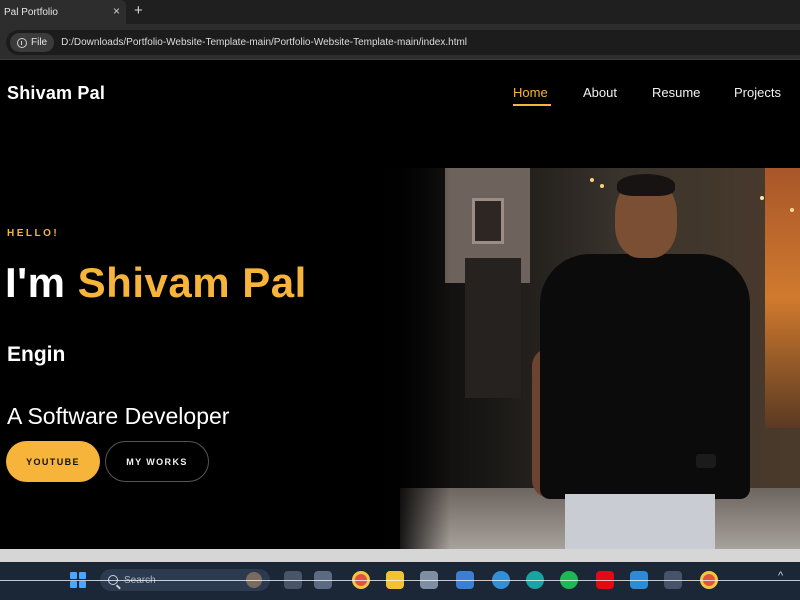 This screenshot has width=800, height=600. What do you see at coordinates (400, 12) in the screenshot?
I see `browser-tab-strip: Pal Portfolio × +` at bounding box center [400, 12].